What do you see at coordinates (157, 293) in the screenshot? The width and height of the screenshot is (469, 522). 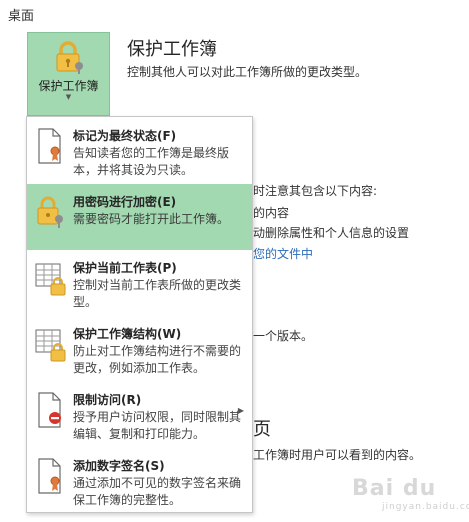 I see `menu-item-description: 控制对当前工作表所做的更改类型。` at bounding box center [157, 293].